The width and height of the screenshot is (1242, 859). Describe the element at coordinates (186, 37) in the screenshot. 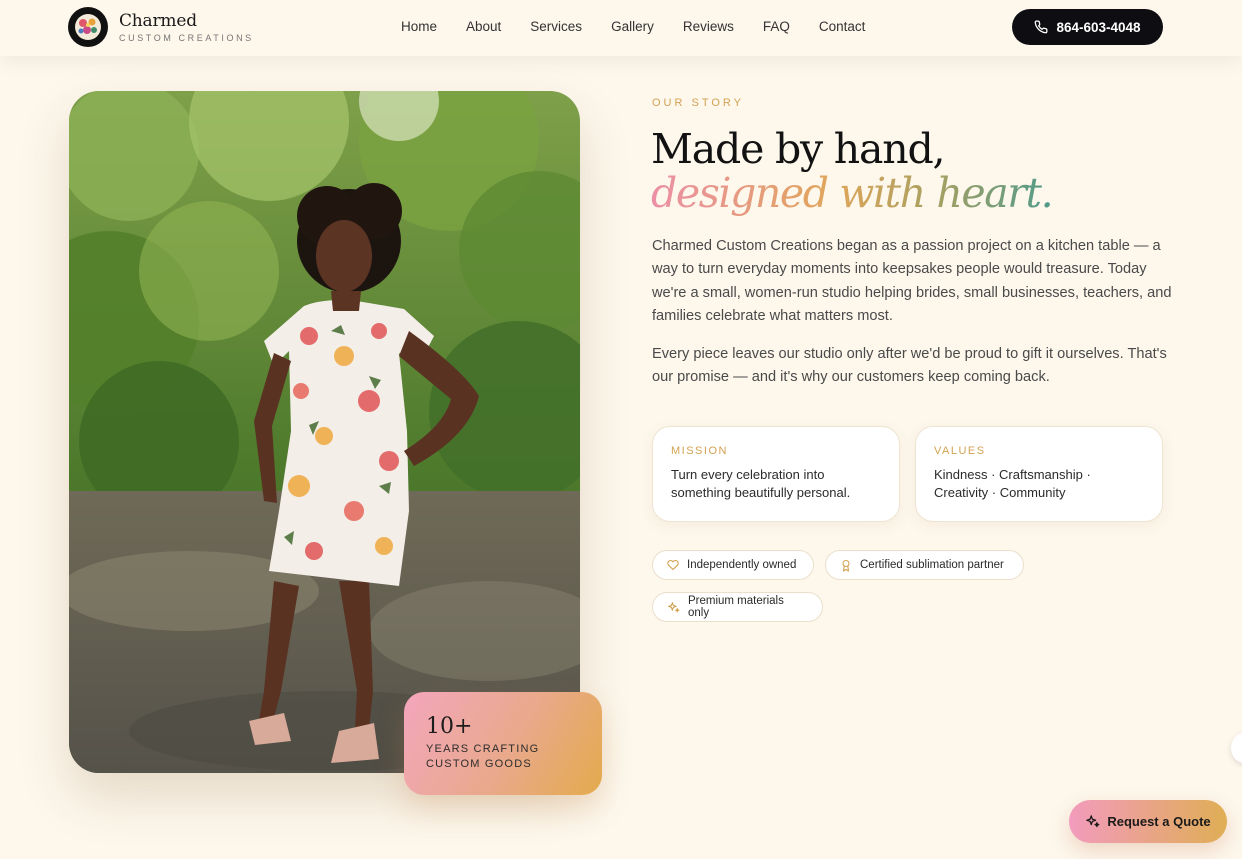

I see `brand-tagline: CUSTOM CREATIONS` at that location.